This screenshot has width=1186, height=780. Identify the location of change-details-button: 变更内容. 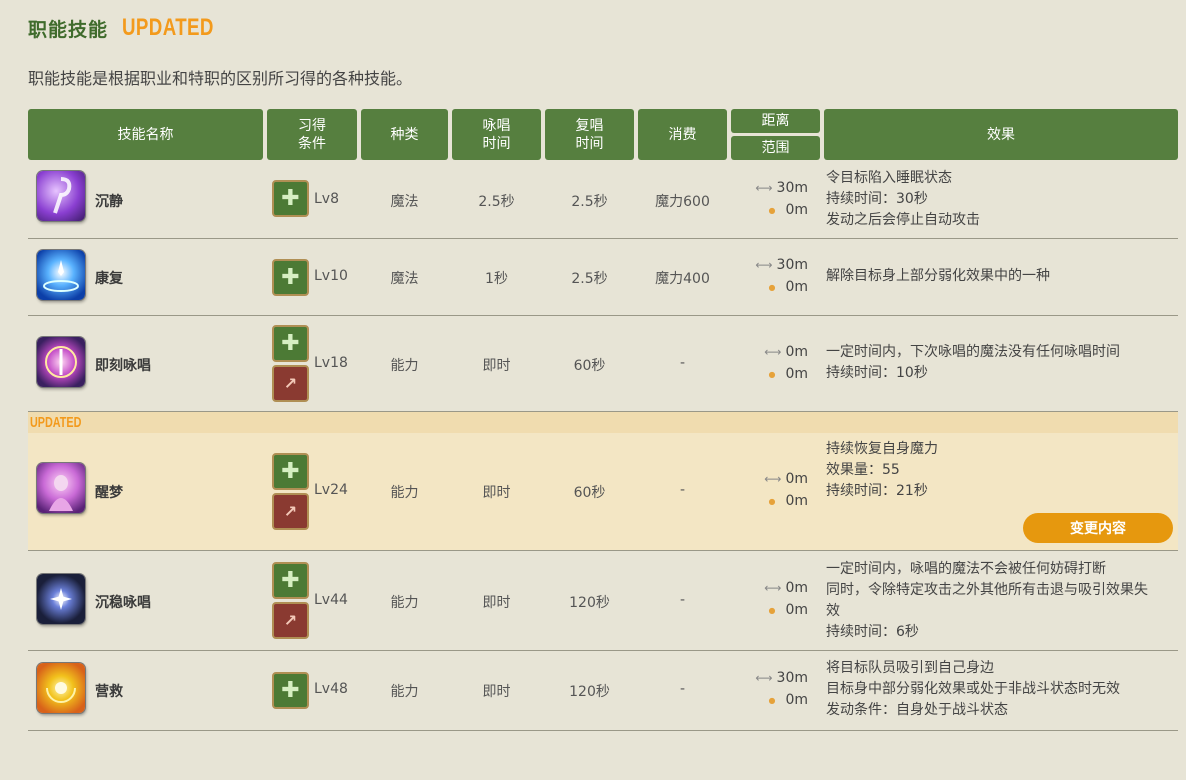
(1098, 528).